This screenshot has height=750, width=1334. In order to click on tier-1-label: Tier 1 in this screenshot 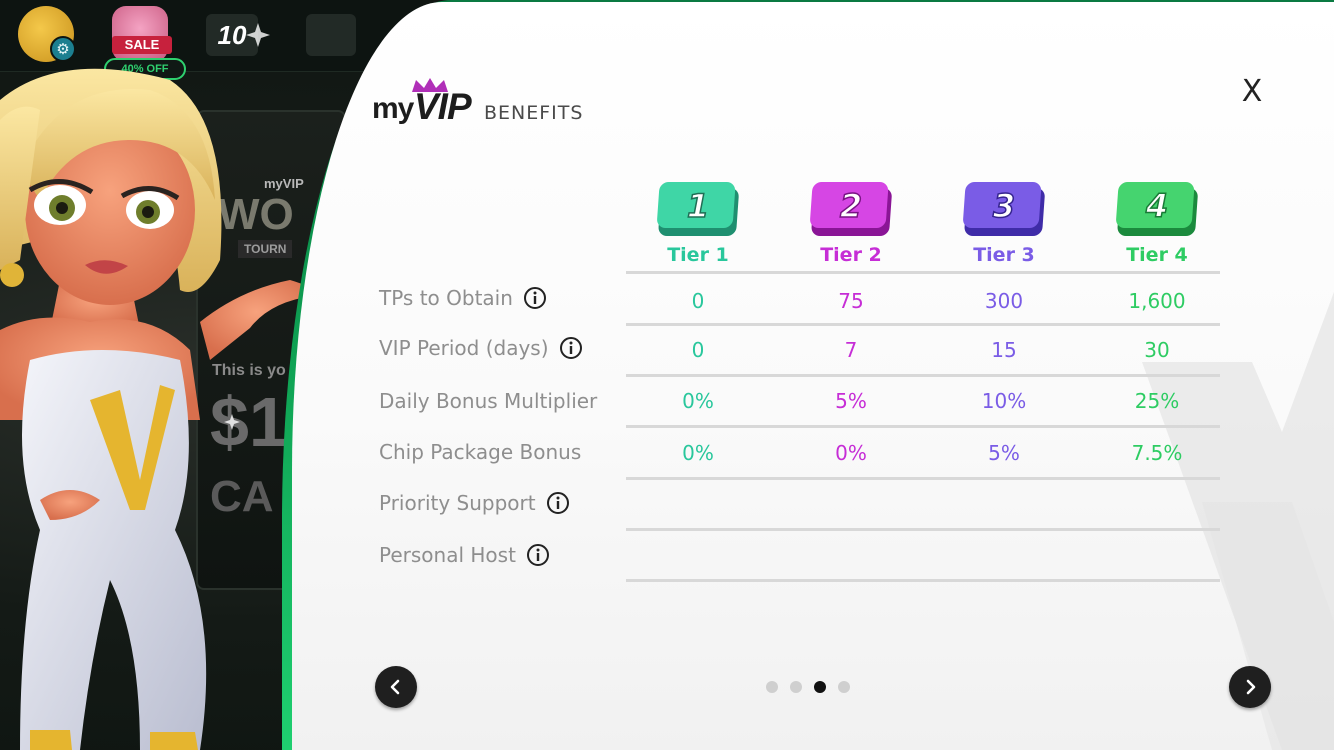, I will do `click(698, 255)`.